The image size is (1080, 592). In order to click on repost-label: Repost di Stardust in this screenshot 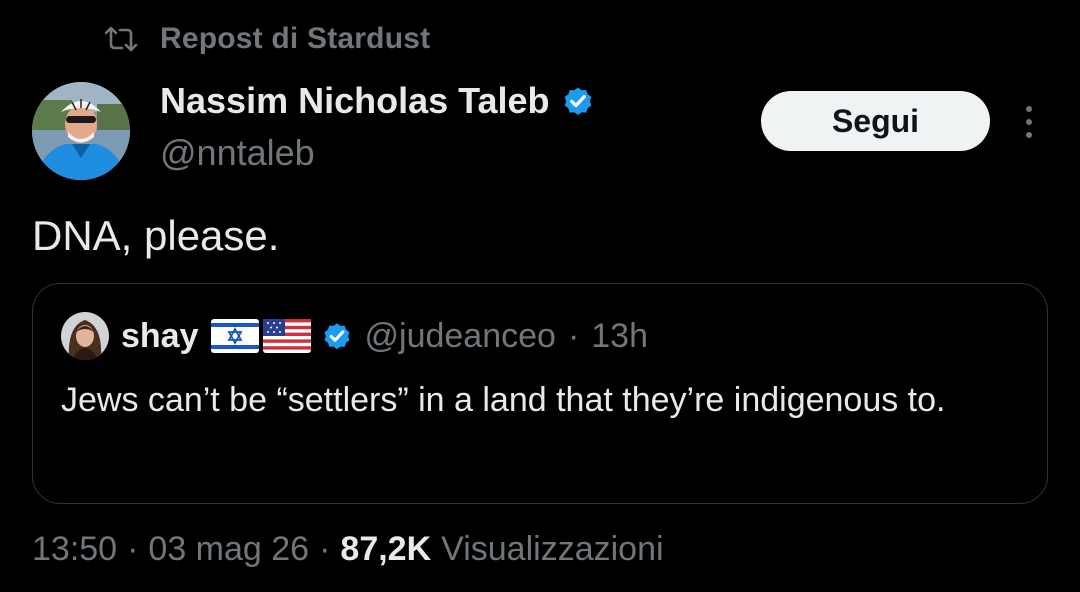, I will do `click(295, 38)`.